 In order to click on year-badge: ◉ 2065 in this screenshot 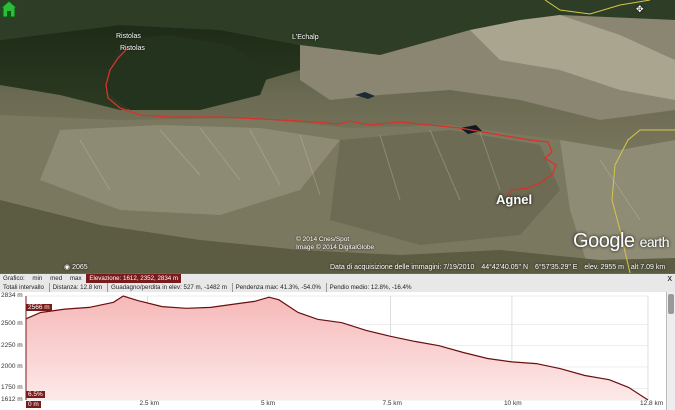, I will do `click(76, 267)`.